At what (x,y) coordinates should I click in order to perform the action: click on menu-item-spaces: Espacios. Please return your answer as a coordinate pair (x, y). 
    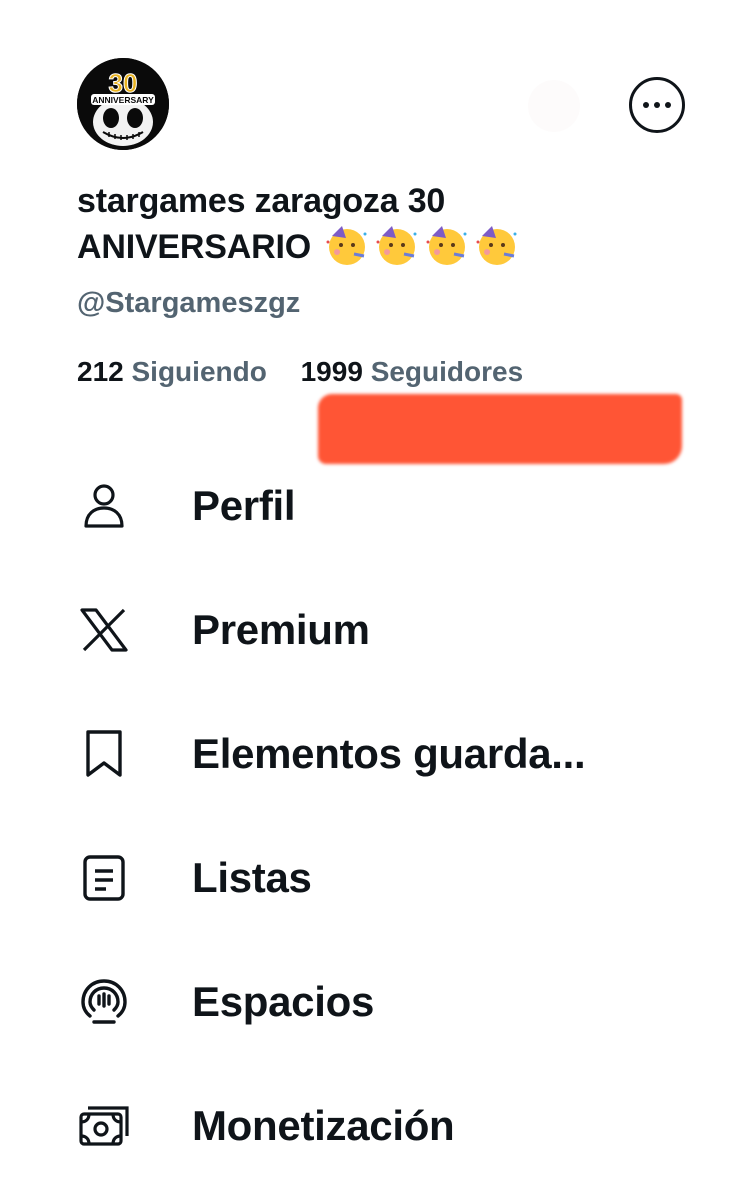
    Looking at the image, I should click on (367, 1002).